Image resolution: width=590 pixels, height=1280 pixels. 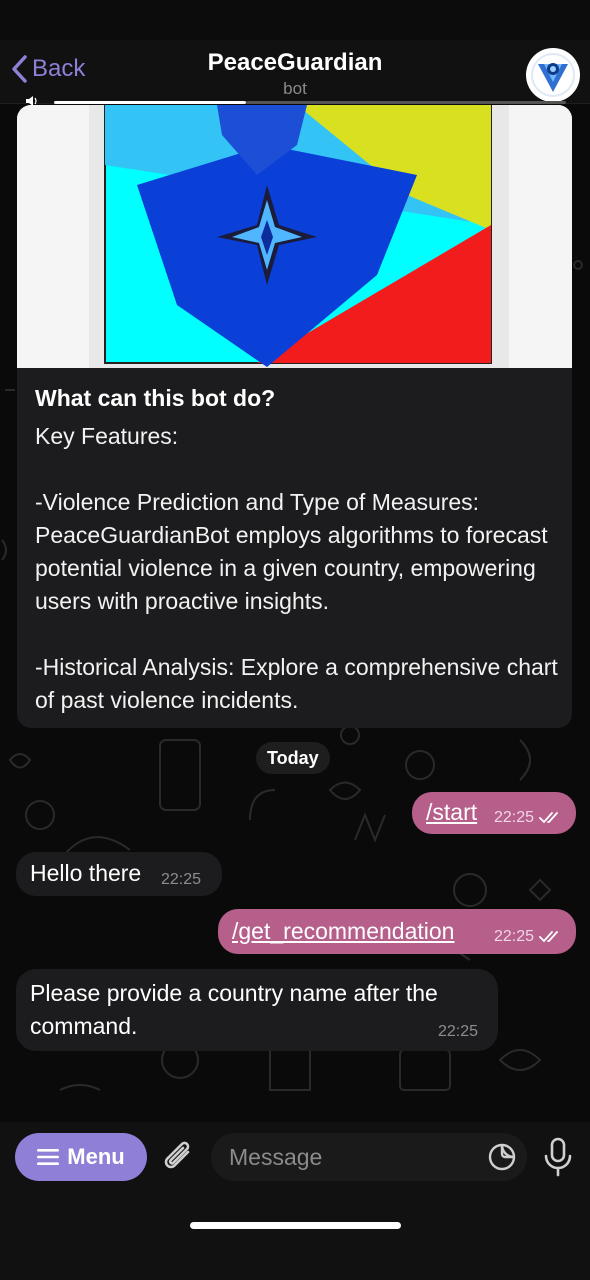 I want to click on audio-track, so click(x=406, y=102).